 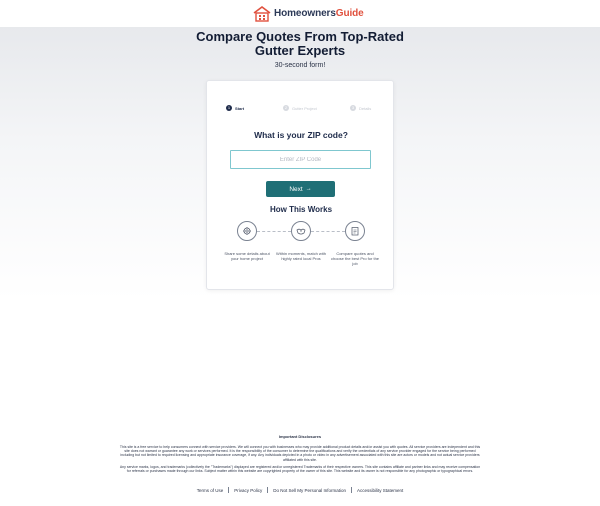 I want to click on logo-text-accent: Guide, so click(x=349, y=13).